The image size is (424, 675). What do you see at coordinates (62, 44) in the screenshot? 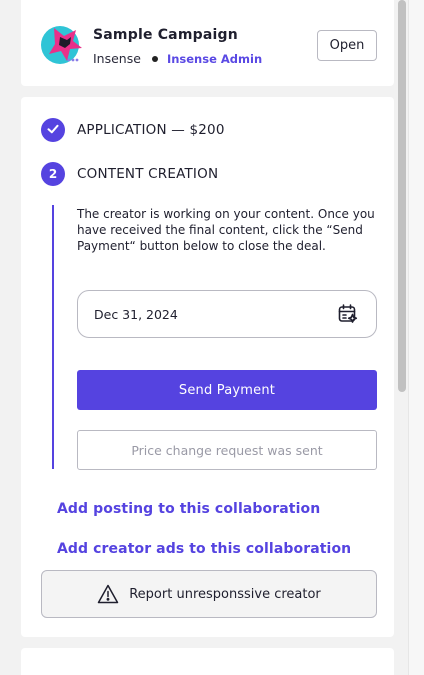
I see `campaign-logo-icon` at bounding box center [62, 44].